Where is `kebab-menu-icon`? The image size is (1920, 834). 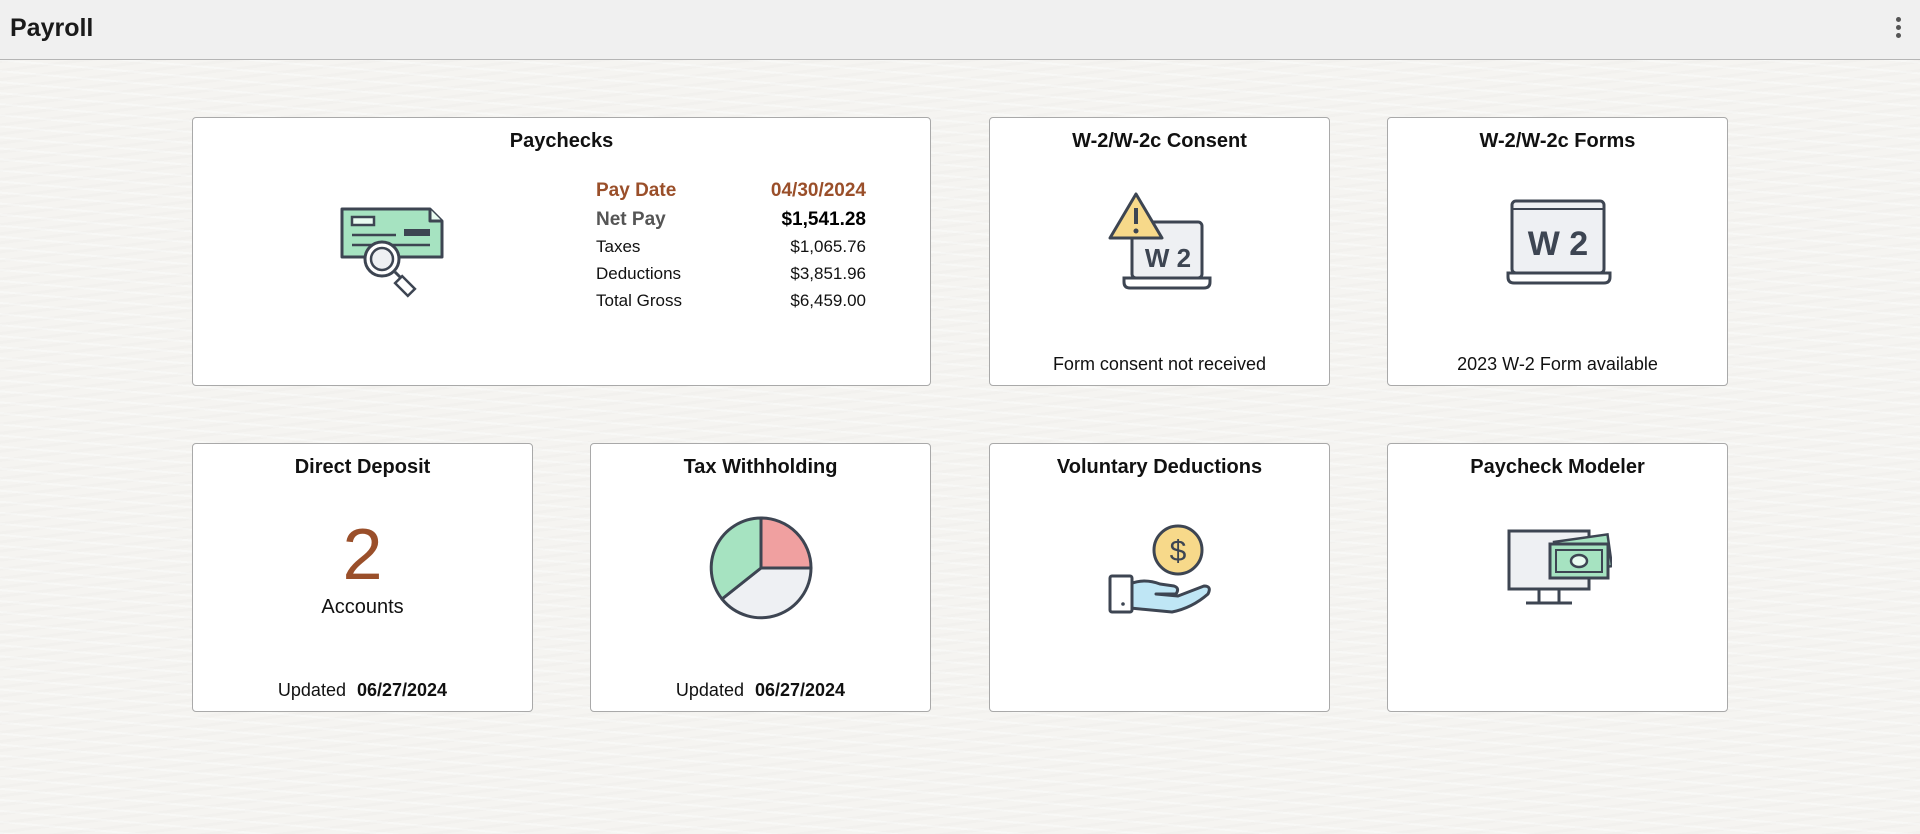
kebab-menu-icon is located at coordinates (1898, 29).